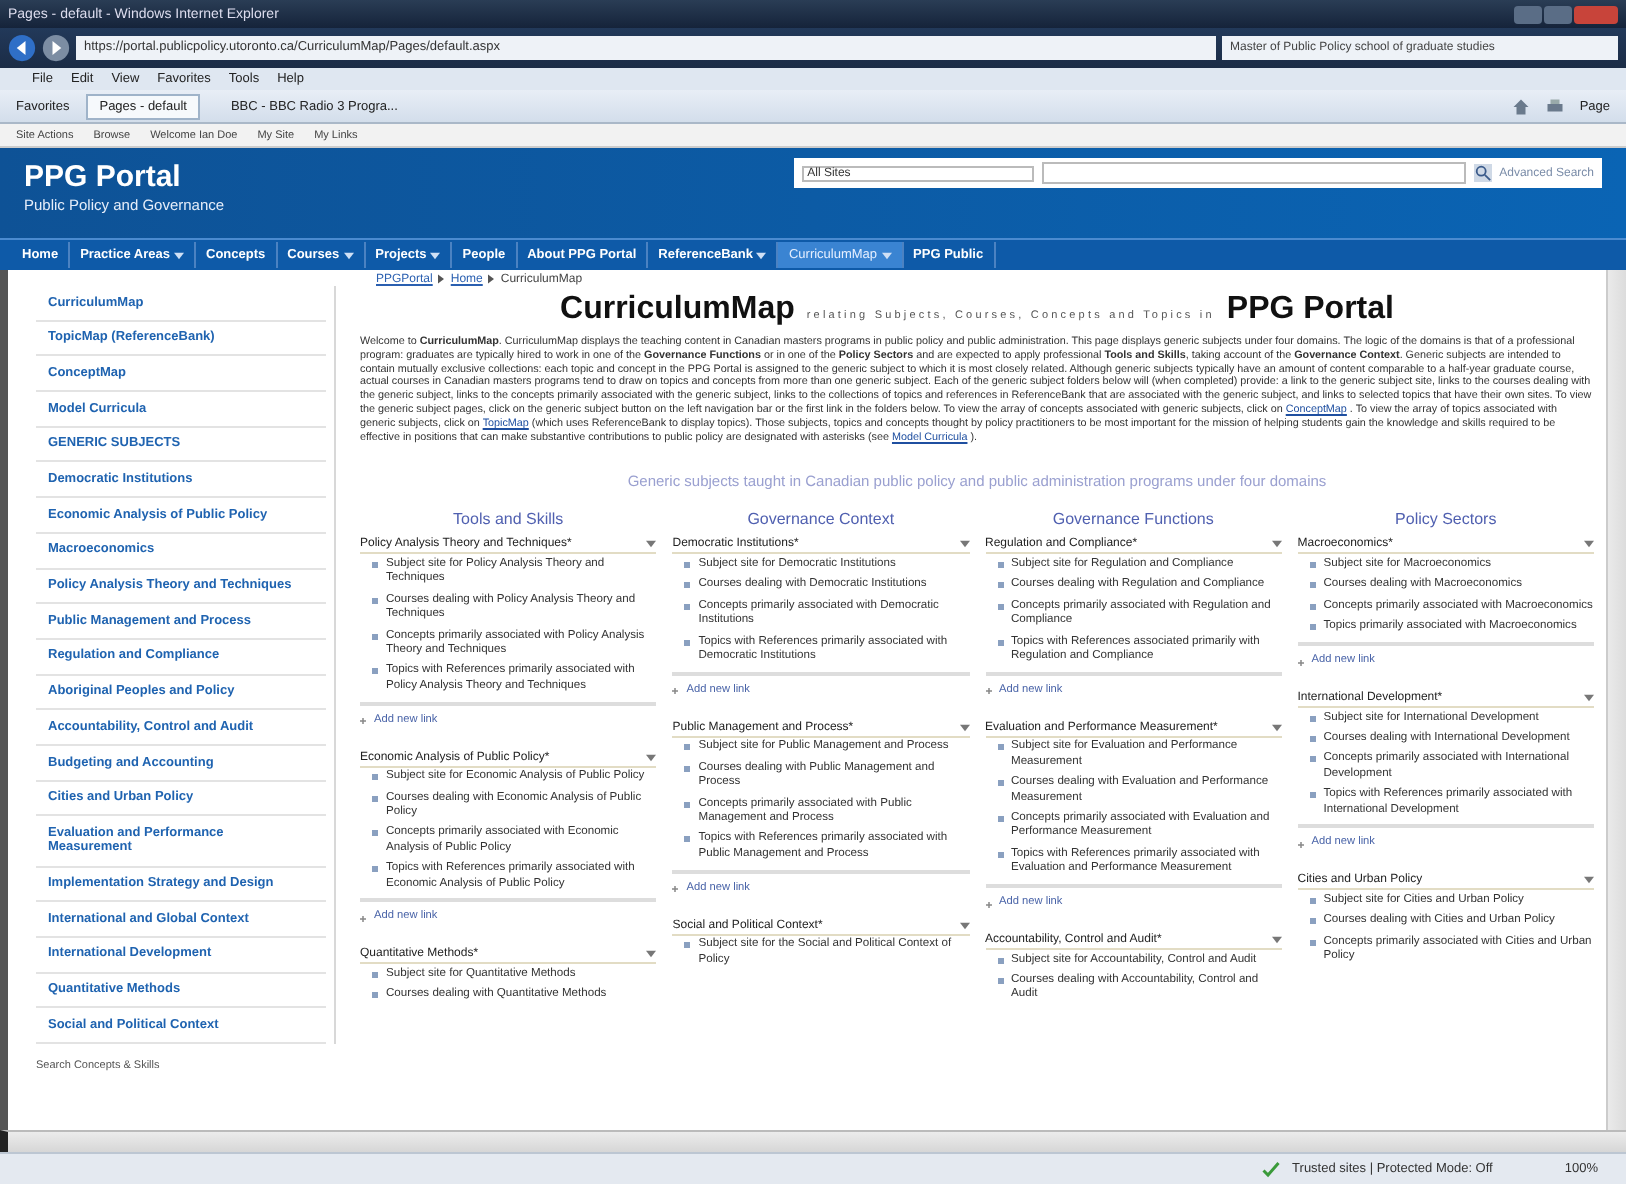 The width and height of the screenshot is (1626, 1184). What do you see at coordinates (1558, 14) in the screenshot?
I see `maximize-button` at bounding box center [1558, 14].